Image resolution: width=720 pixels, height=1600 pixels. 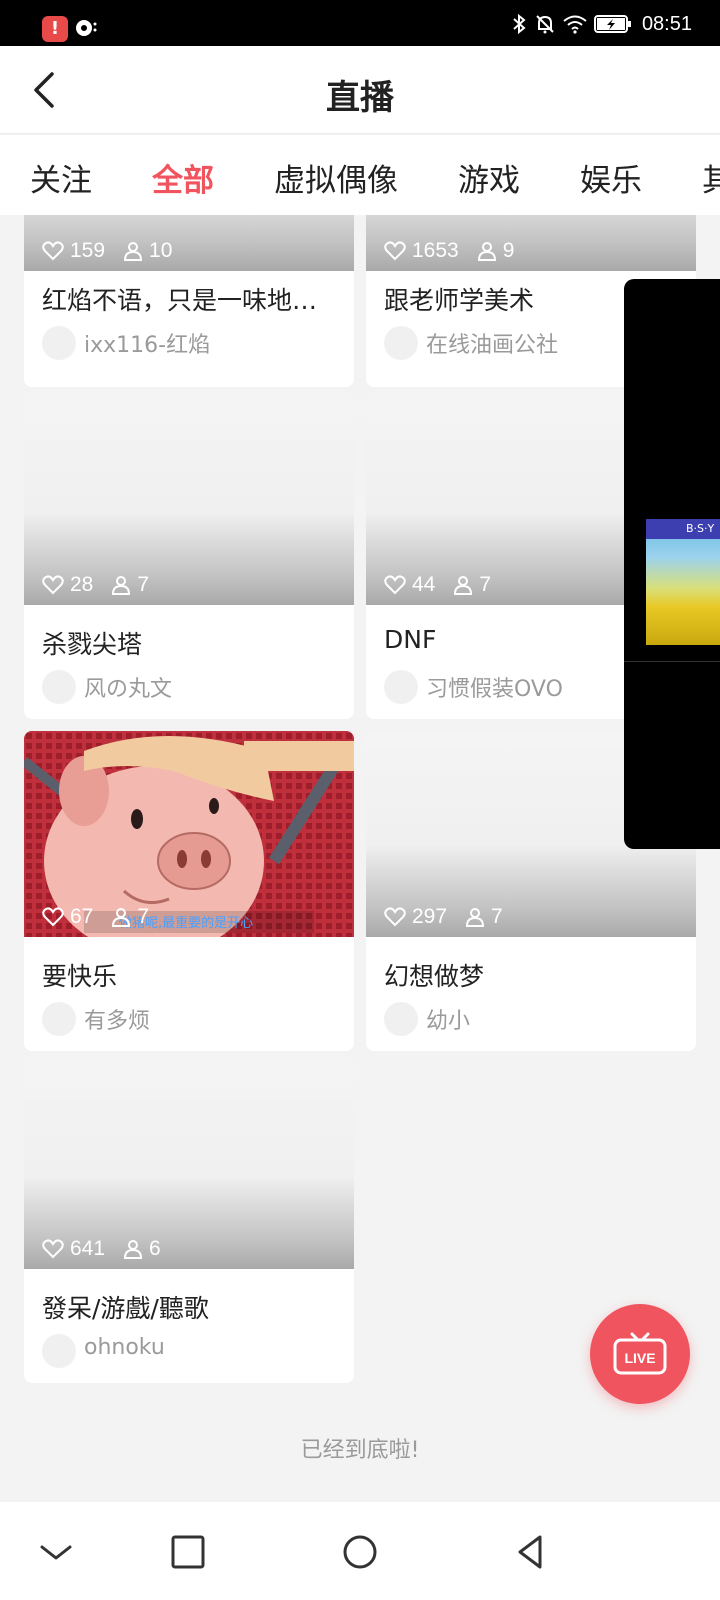 I want to click on like-count: 297, so click(x=430, y=916).